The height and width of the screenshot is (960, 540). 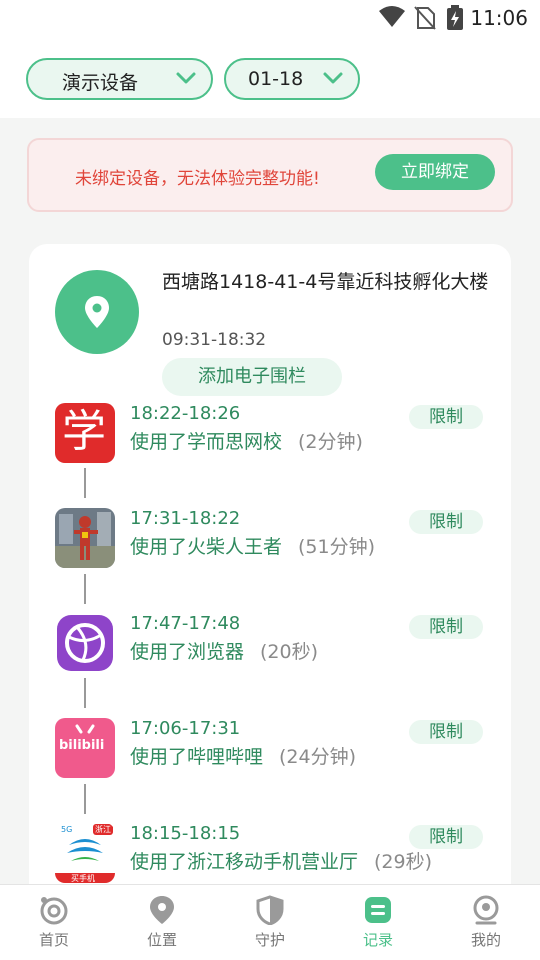 What do you see at coordinates (378, 910) in the screenshot?
I see `record-icon` at bounding box center [378, 910].